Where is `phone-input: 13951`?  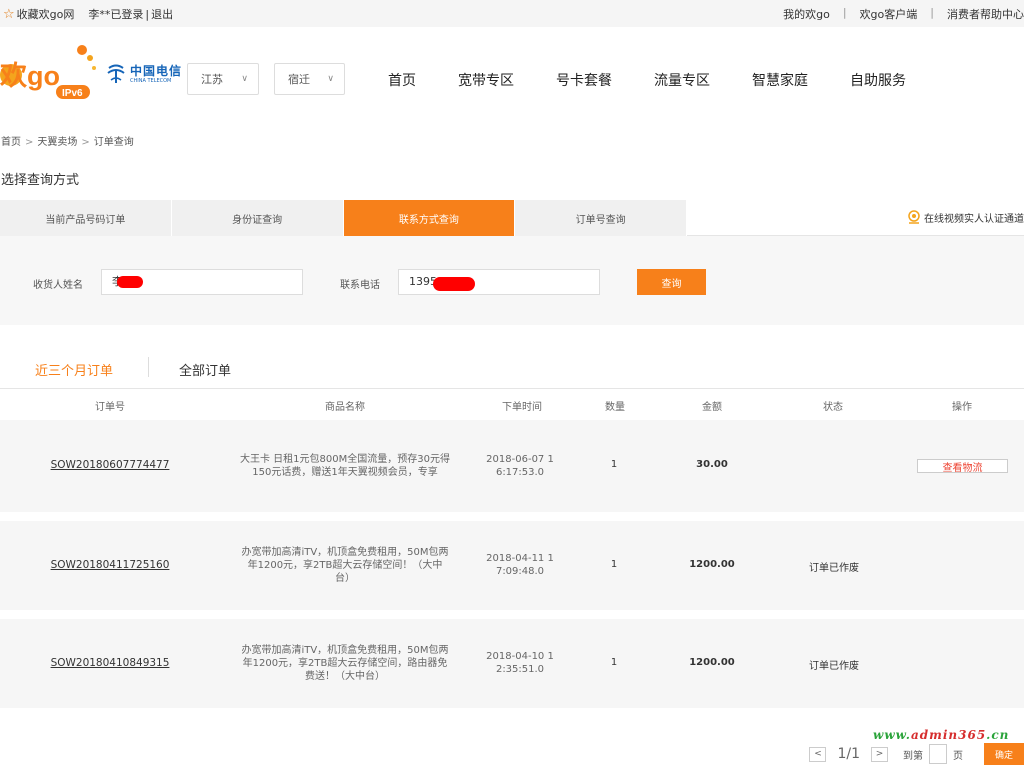 phone-input: 13951 is located at coordinates (499, 282).